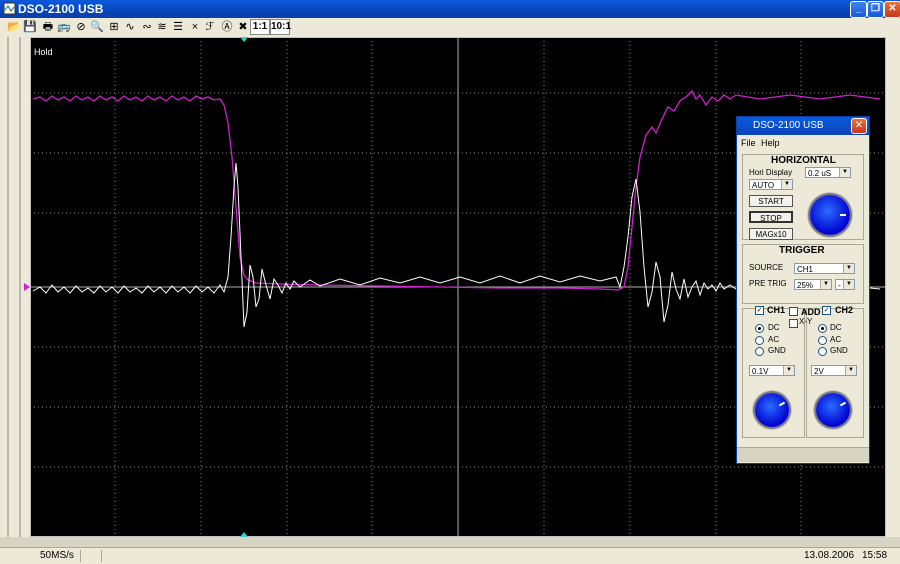 The image size is (900, 564). I want to click on ch1-ac-radio, so click(759, 340).